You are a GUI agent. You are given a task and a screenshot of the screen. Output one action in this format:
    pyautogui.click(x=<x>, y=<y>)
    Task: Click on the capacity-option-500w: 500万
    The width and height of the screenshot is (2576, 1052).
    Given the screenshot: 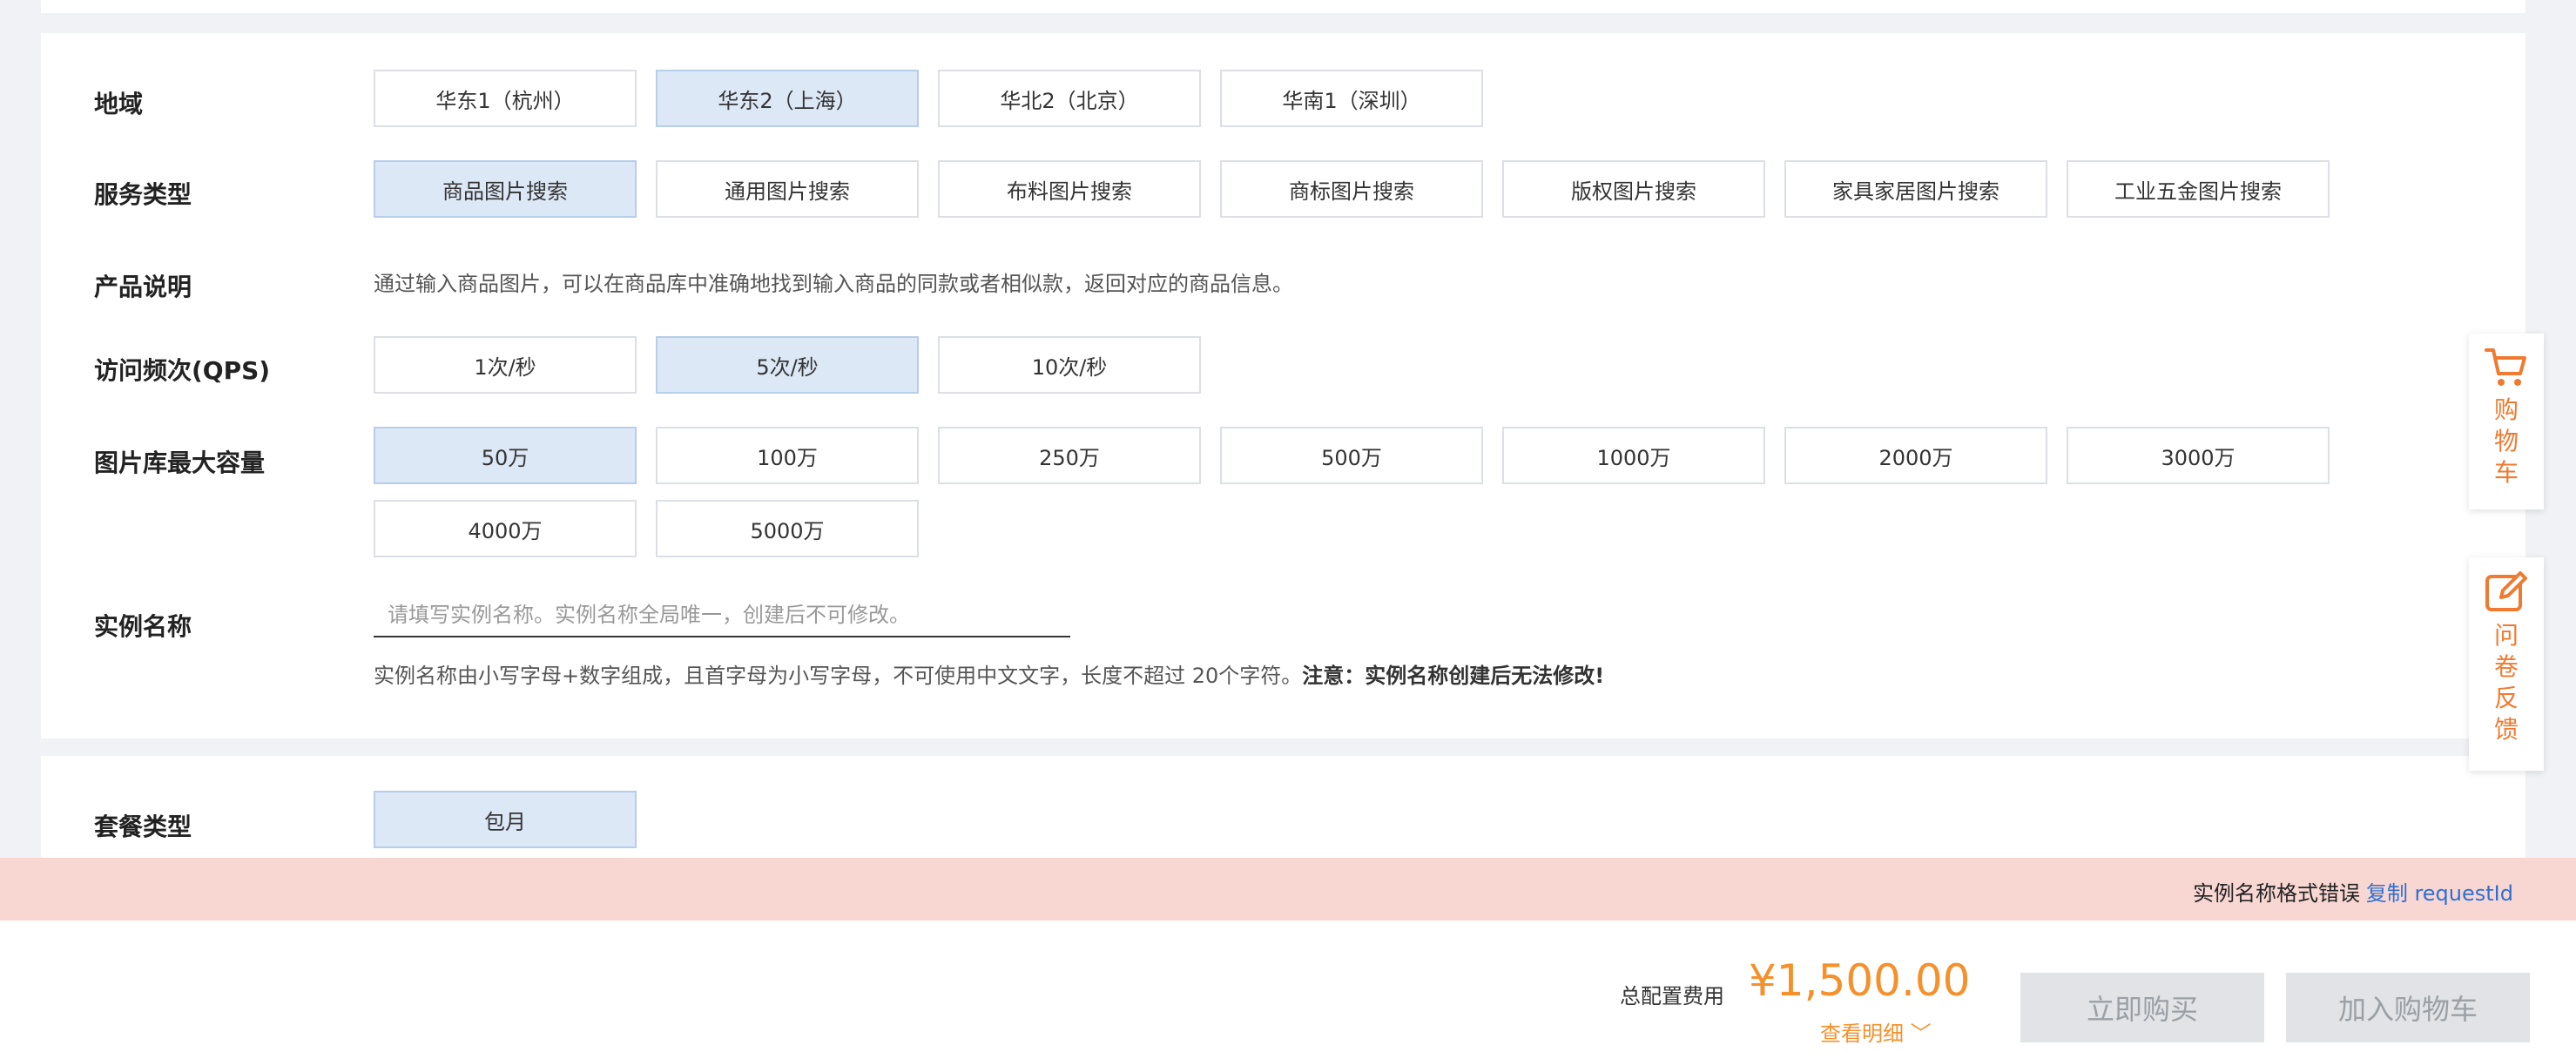 What is the action you would take?
    pyautogui.click(x=1352, y=455)
    